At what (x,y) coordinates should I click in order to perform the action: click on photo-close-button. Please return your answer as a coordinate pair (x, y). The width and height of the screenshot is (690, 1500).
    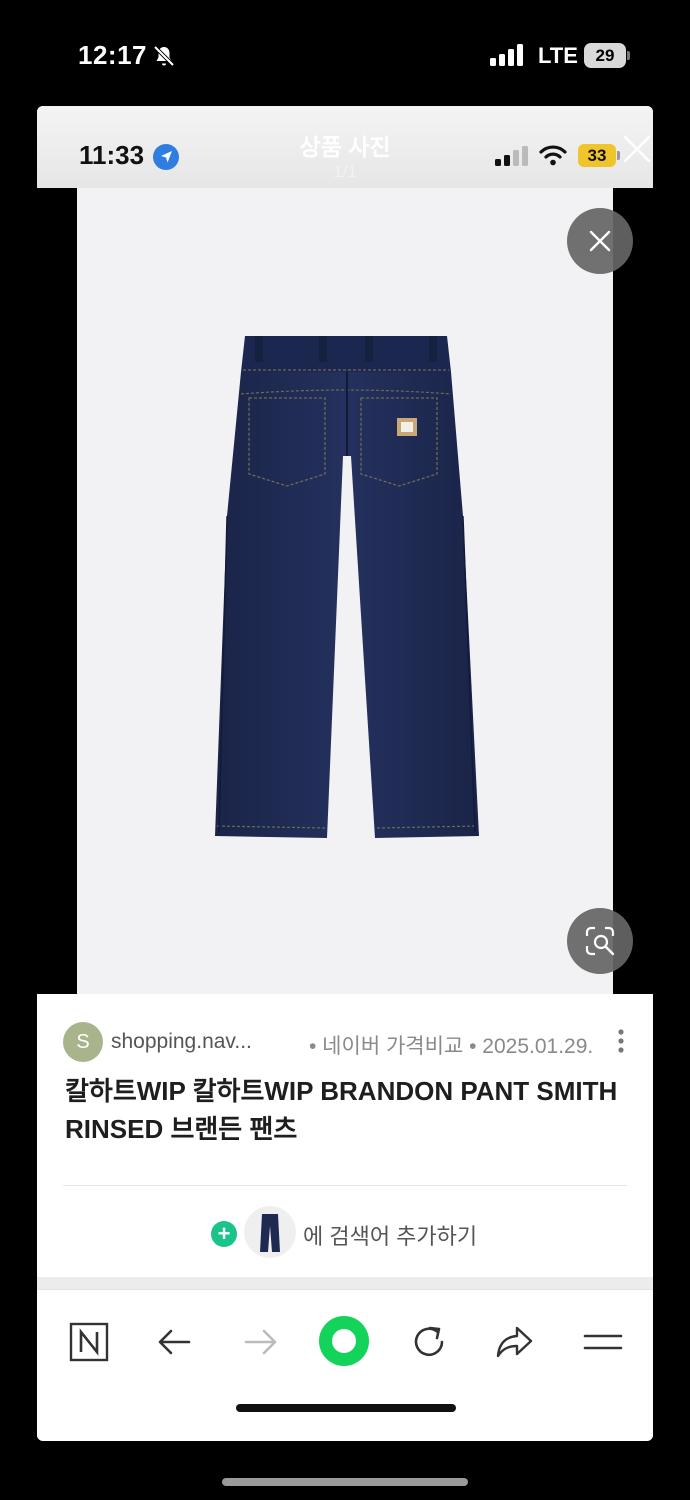
    Looking at the image, I should click on (600, 241).